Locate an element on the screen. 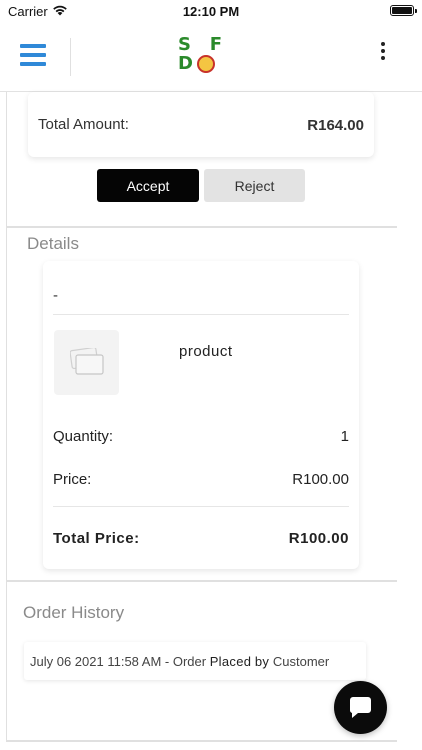 This screenshot has width=422, height=750. logo-letter-d: D is located at coordinates (185, 63).